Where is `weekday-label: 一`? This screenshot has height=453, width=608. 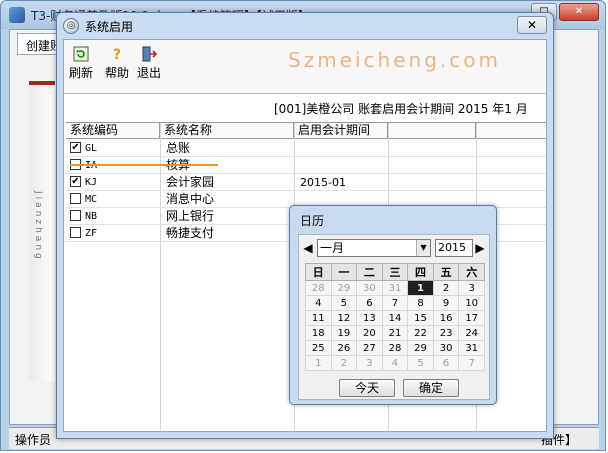 weekday-label: 一 is located at coordinates (344, 272).